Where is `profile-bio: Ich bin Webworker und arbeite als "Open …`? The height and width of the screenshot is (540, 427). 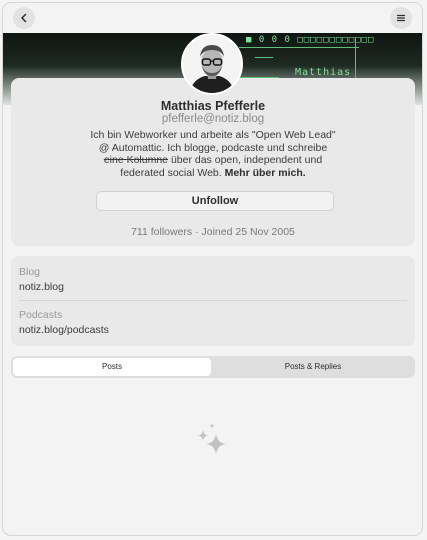 profile-bio: Ich bin Webworker und arbeite als "Open … is located at coordinates (213, 154).